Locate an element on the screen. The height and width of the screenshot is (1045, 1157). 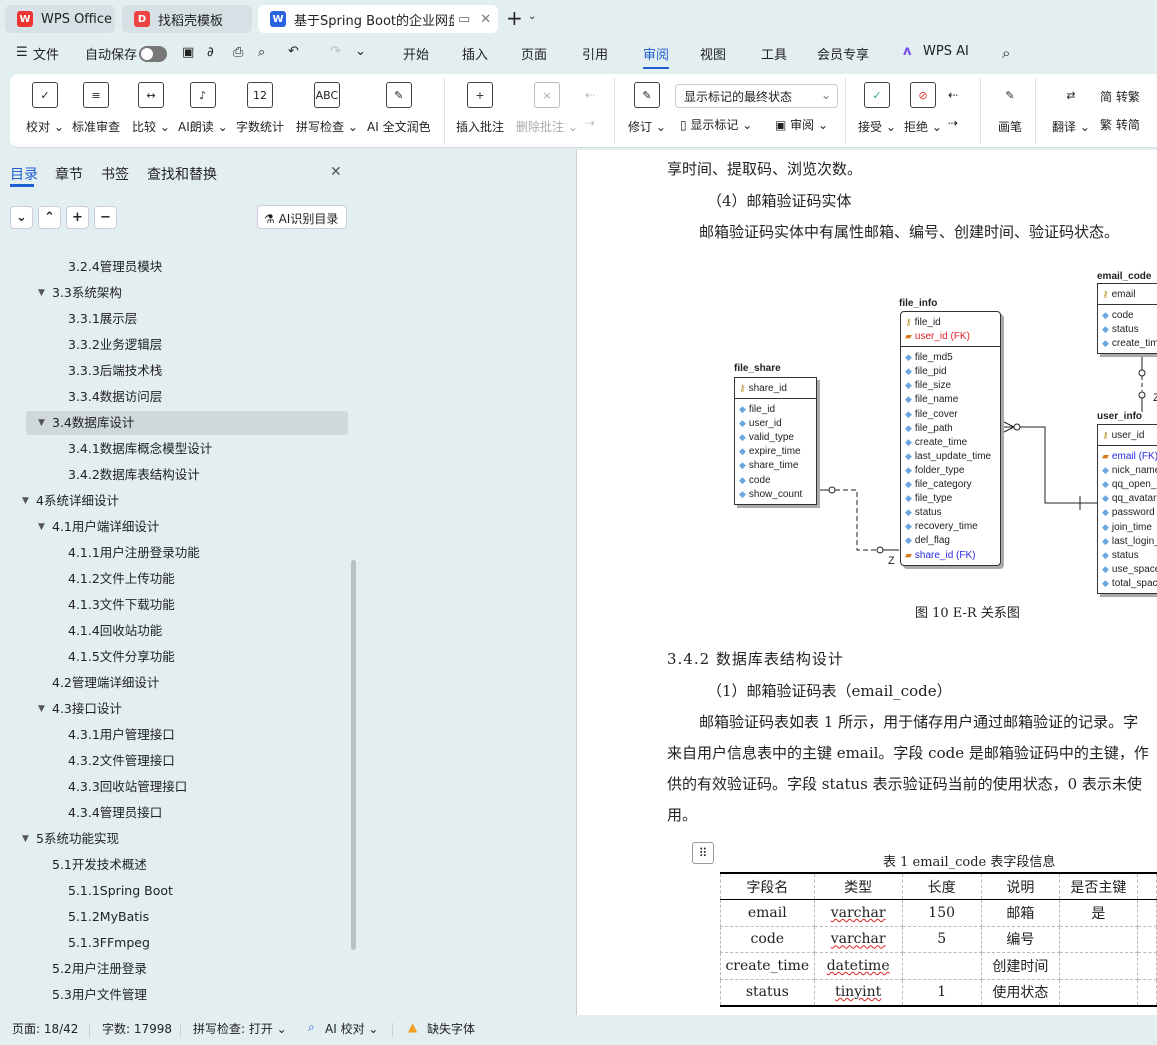
toc-item: ▼ 5系统功能实现 is located at coordinates (172, 839).